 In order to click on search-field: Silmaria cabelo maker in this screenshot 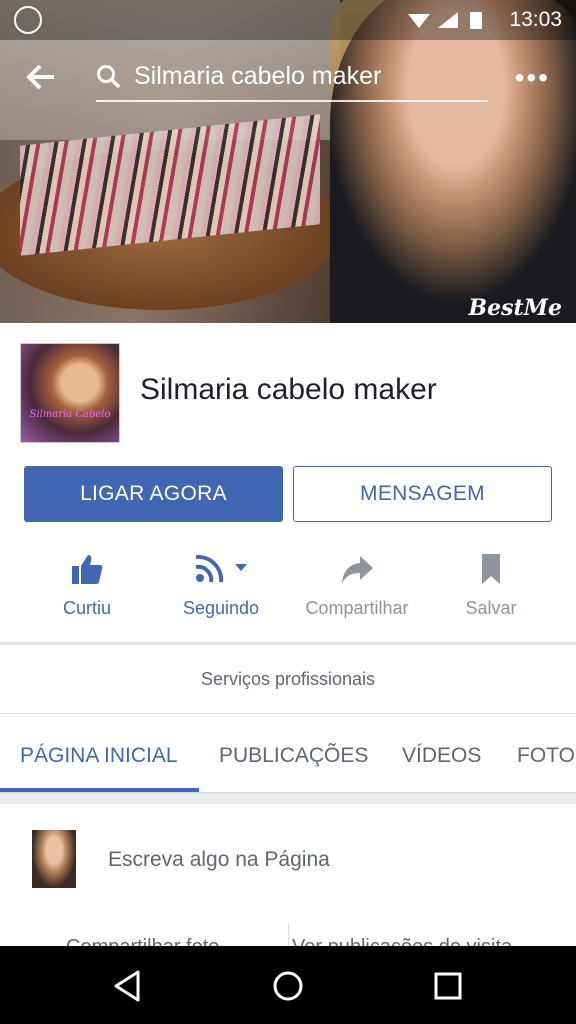, I will do `click(292, 78)`.